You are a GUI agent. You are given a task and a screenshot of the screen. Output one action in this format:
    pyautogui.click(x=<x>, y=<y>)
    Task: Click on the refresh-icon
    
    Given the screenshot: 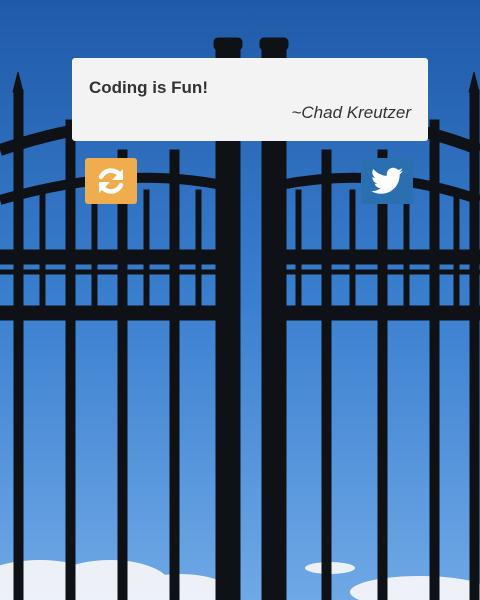 What is the action you would take?
    pyautogui.click(x=111, y=181)
    